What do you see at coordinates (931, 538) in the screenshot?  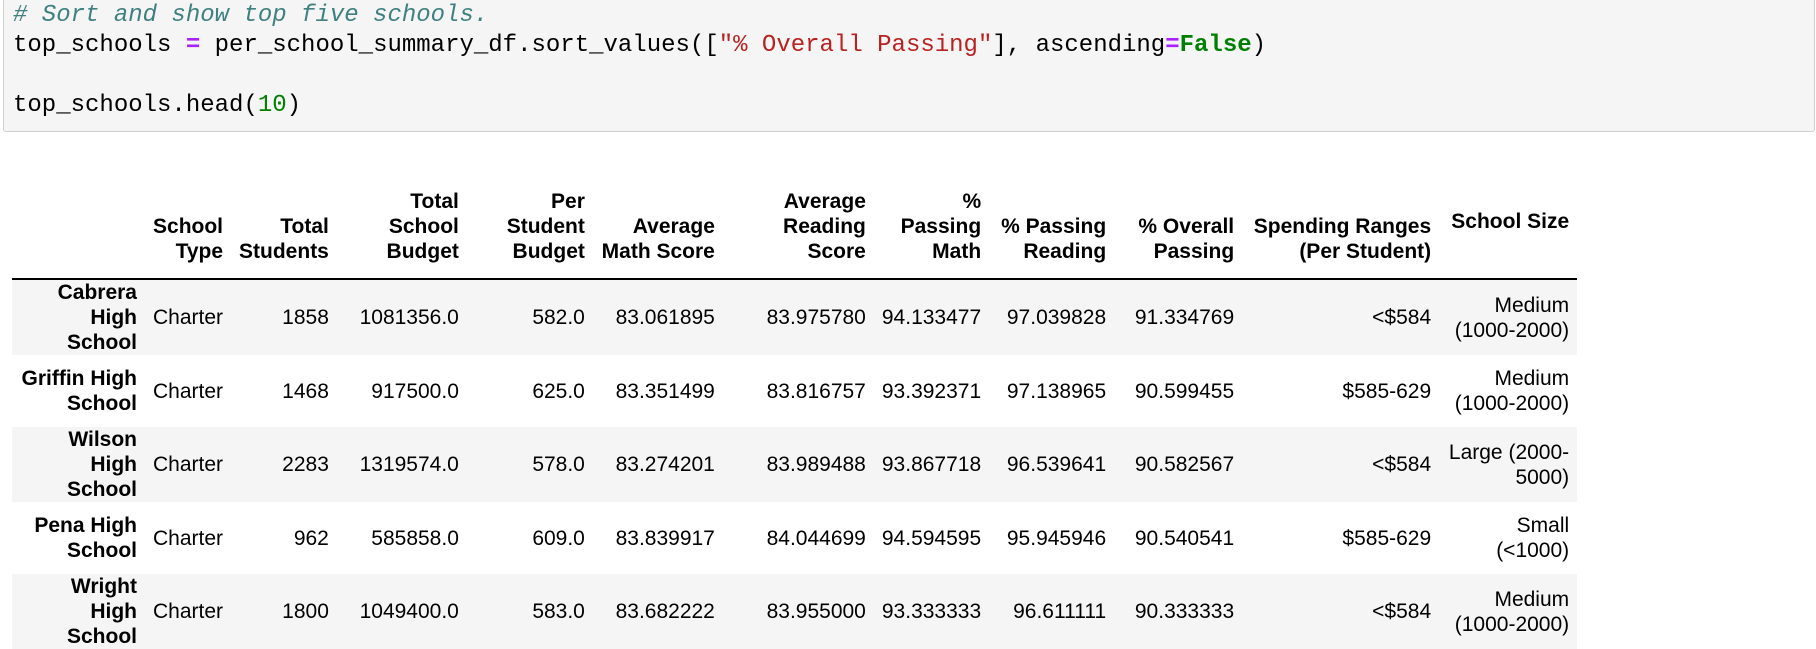 I see `cell-passing-math: 94.594595` at bounding box center [931, 538].